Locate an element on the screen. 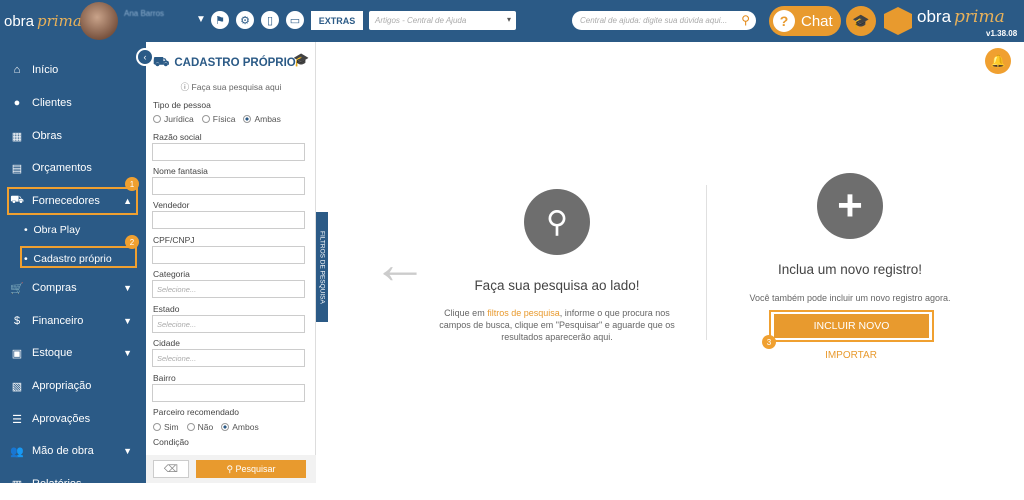  flag-icon: ⚑ is located at coordinates (220, 20).